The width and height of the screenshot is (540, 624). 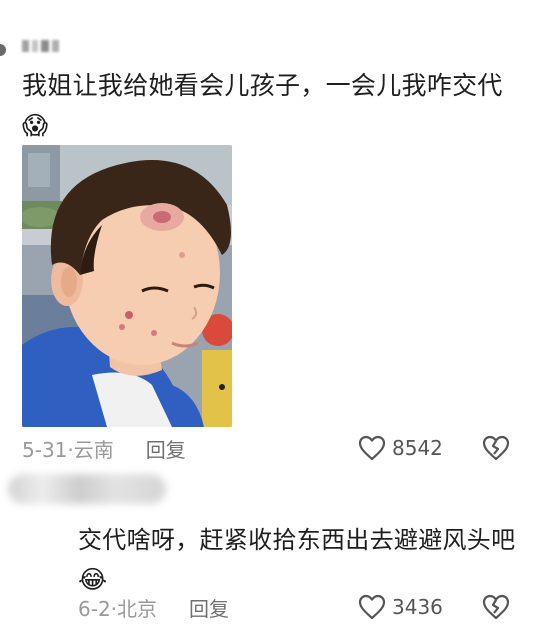 I want to click on laughing-crying-emoji: 😂, so click(x=93, y=579).